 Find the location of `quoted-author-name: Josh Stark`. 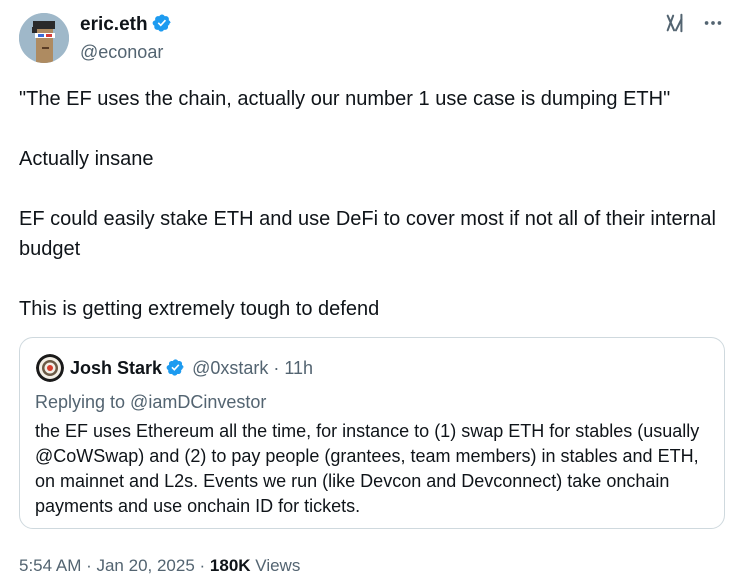

quoted-author-name: Josh Stark is located at coordinates (116, 368).